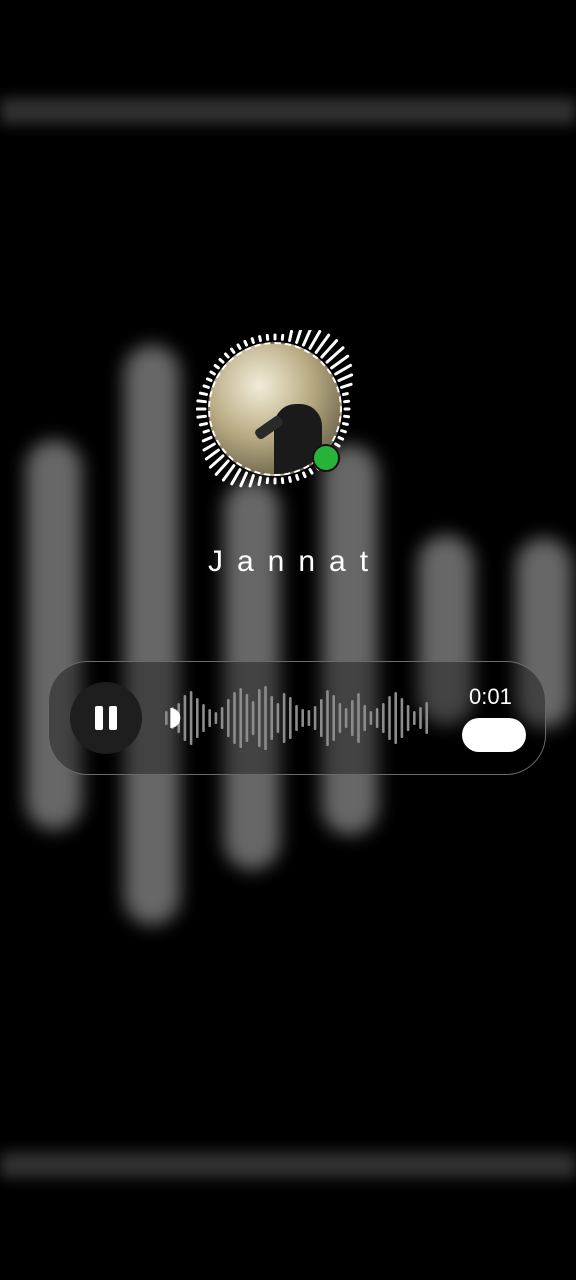 Image resolution: width=576 pixels, height=1280 pixels. What do you see at coordinates (494, 735) in the screenshot?
I see `playback-speed-toggle` at bounding box center [494, 735].